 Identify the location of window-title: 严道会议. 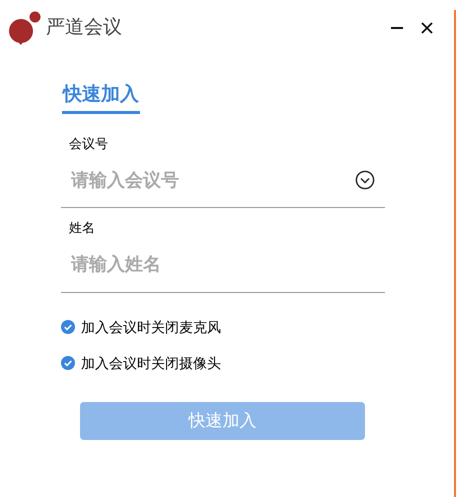
(84, 28).